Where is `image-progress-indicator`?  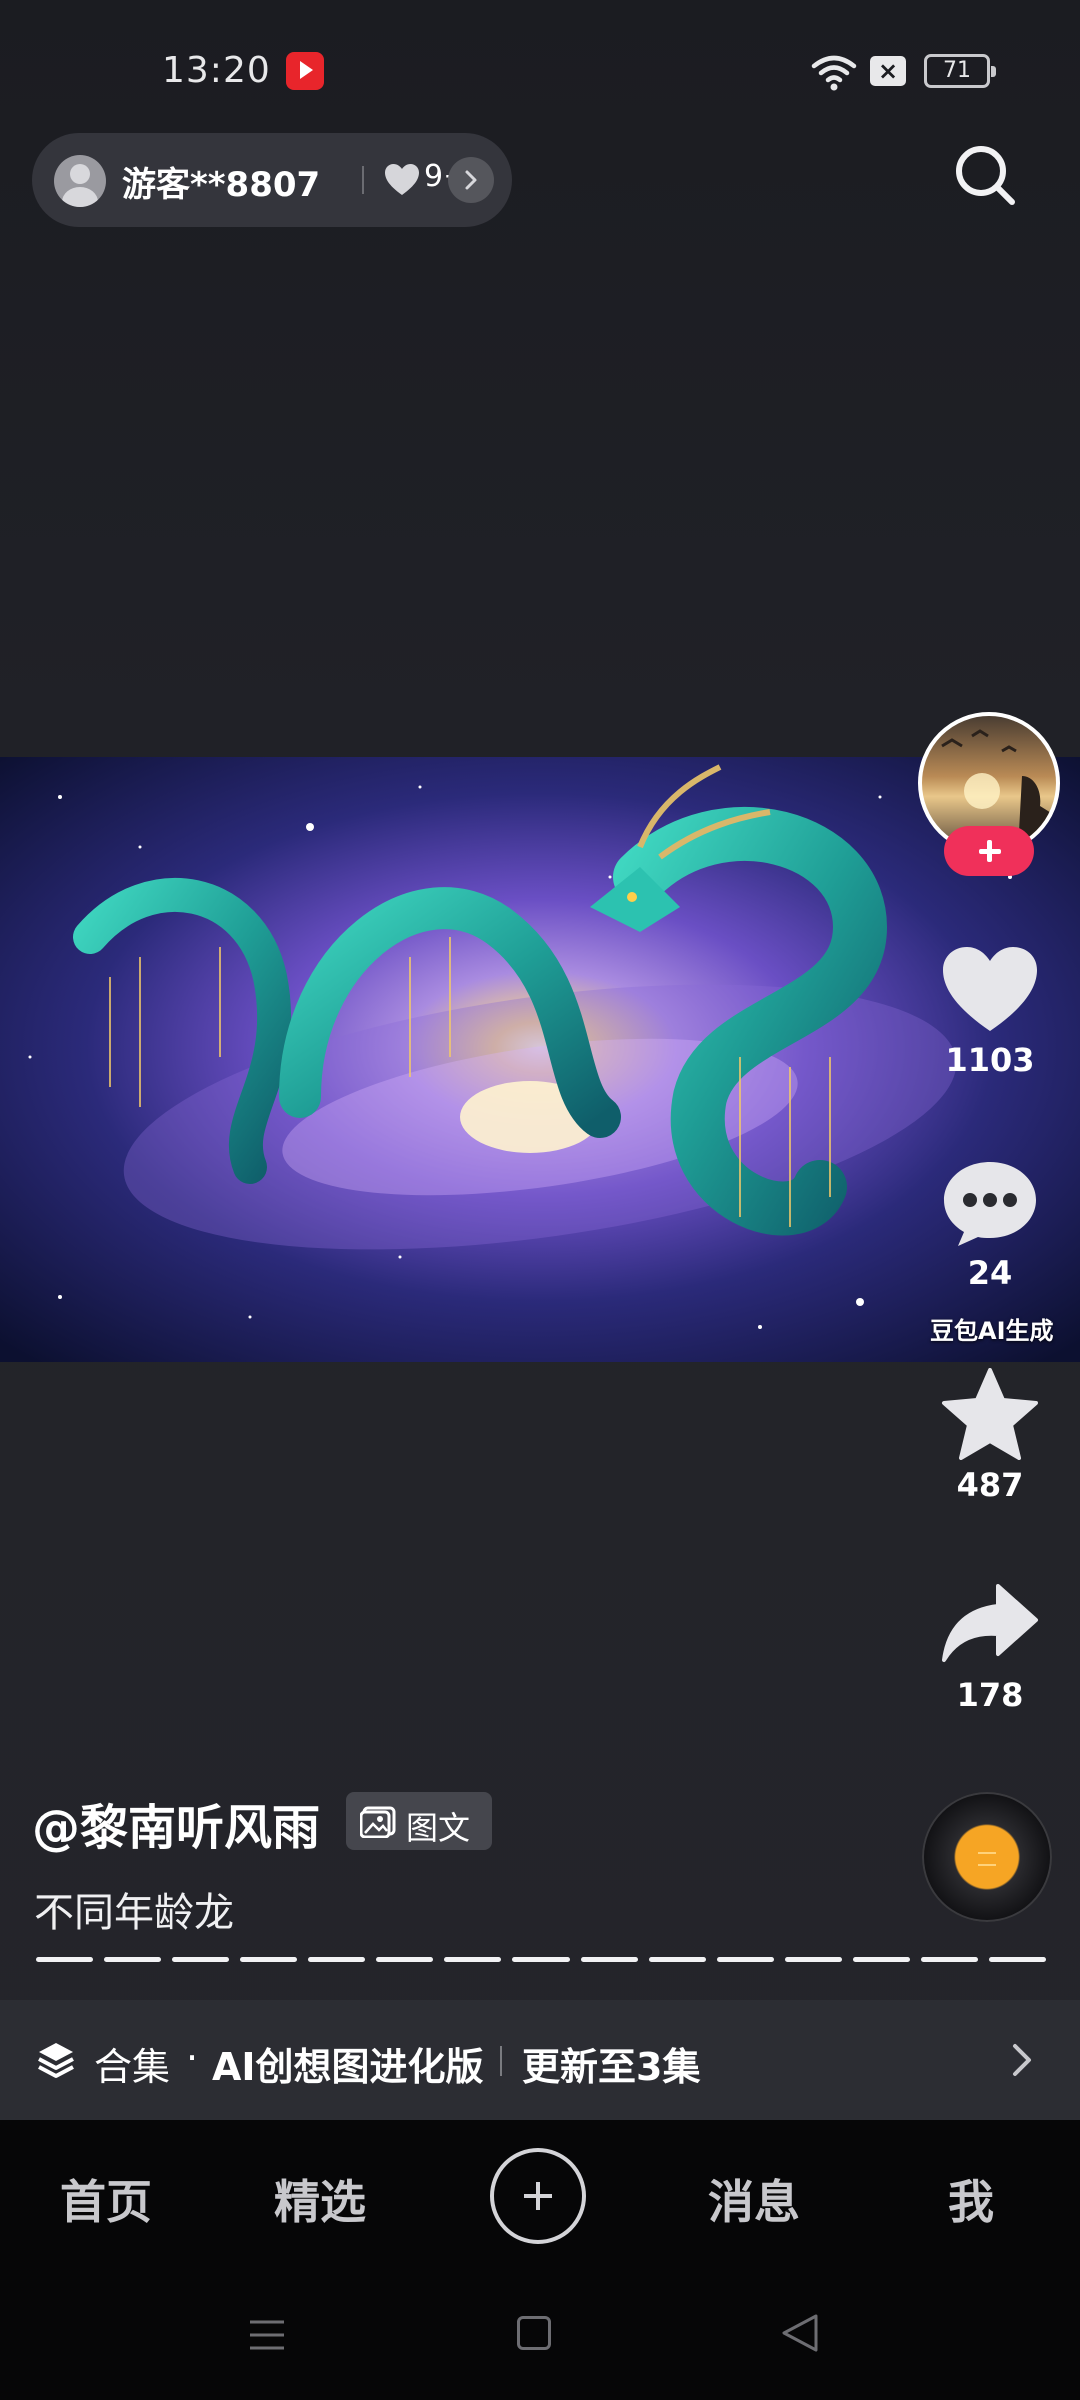
image-progress-indicator is located at coordinates (541, 1960).